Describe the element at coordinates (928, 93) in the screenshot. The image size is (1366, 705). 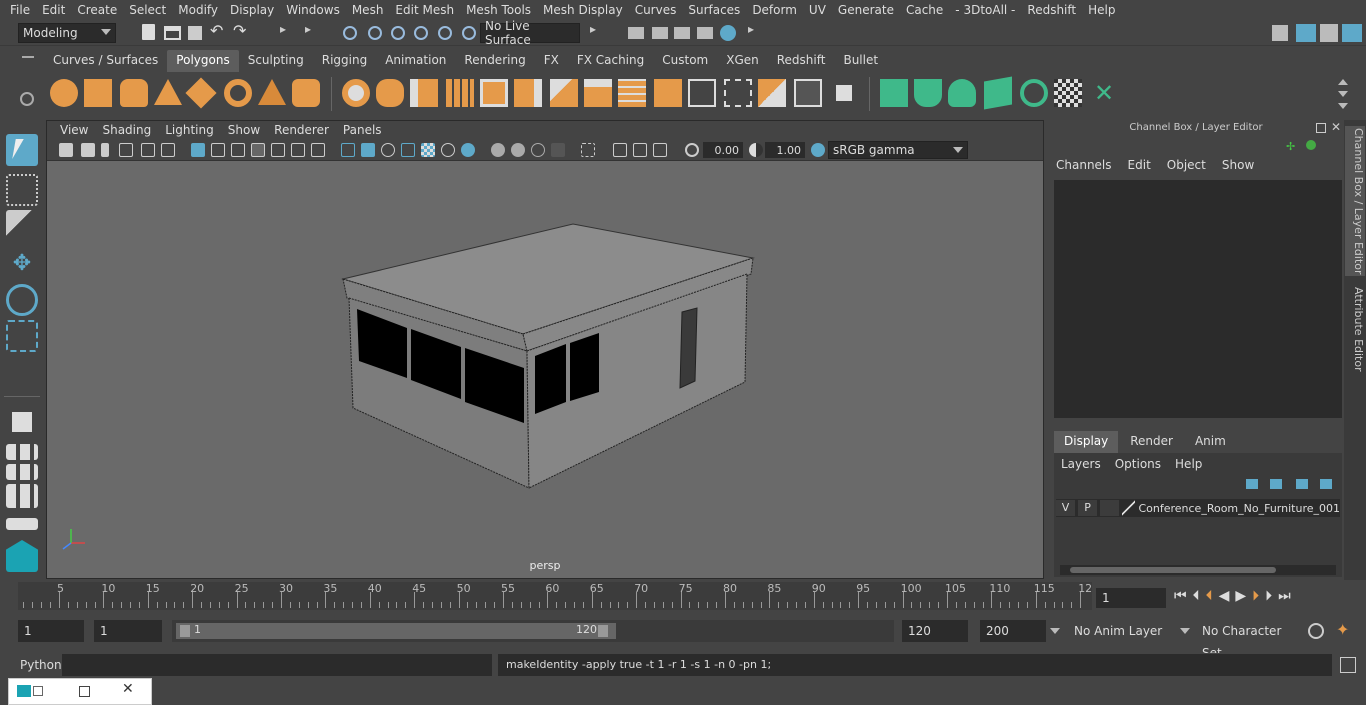
I see `uv-cylindrical-icon` at that location.